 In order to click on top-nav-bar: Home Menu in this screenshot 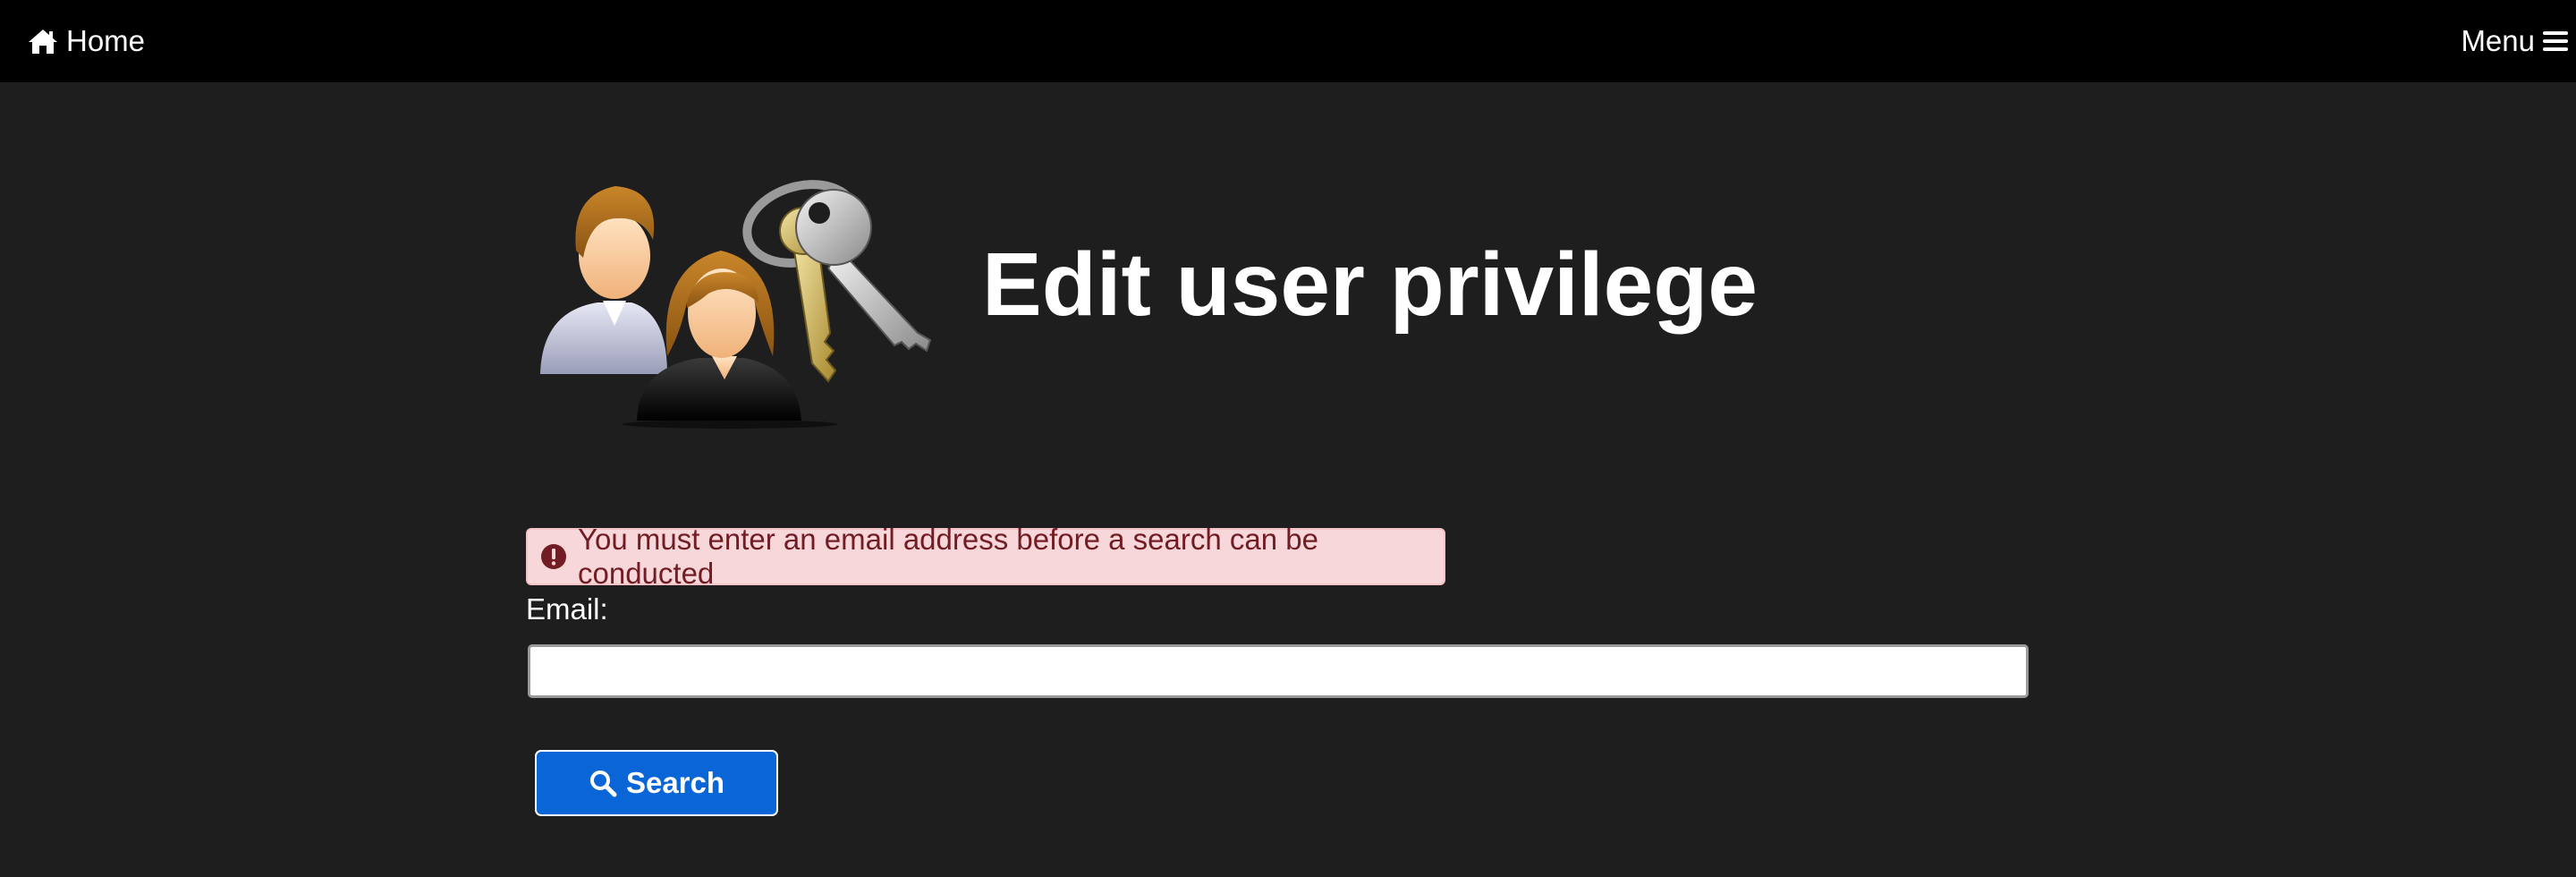, I will do `click(1288, 41)`.